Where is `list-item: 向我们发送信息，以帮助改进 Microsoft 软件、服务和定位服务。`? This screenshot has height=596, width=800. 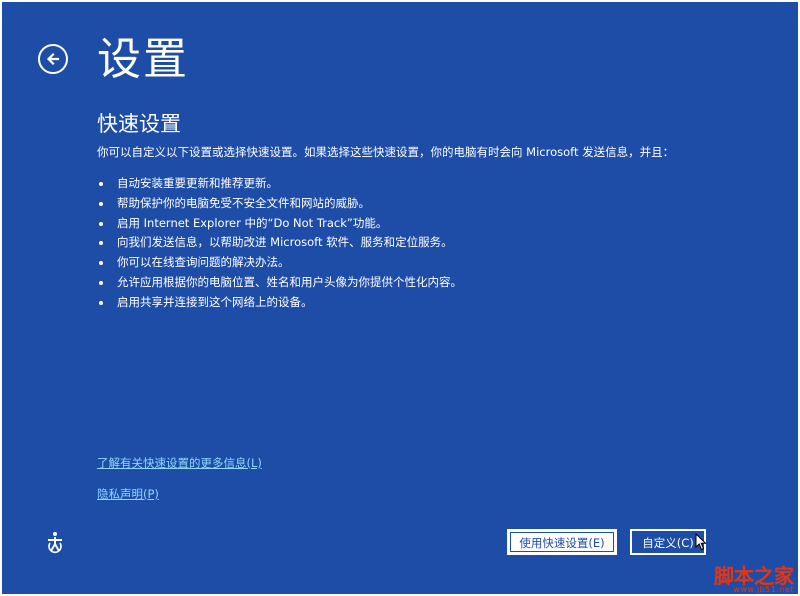
list-item: 向我们发送信息，以帮助改进 Microsoft 软件、服务和定位服务。 is located at coordinates (279, 243).